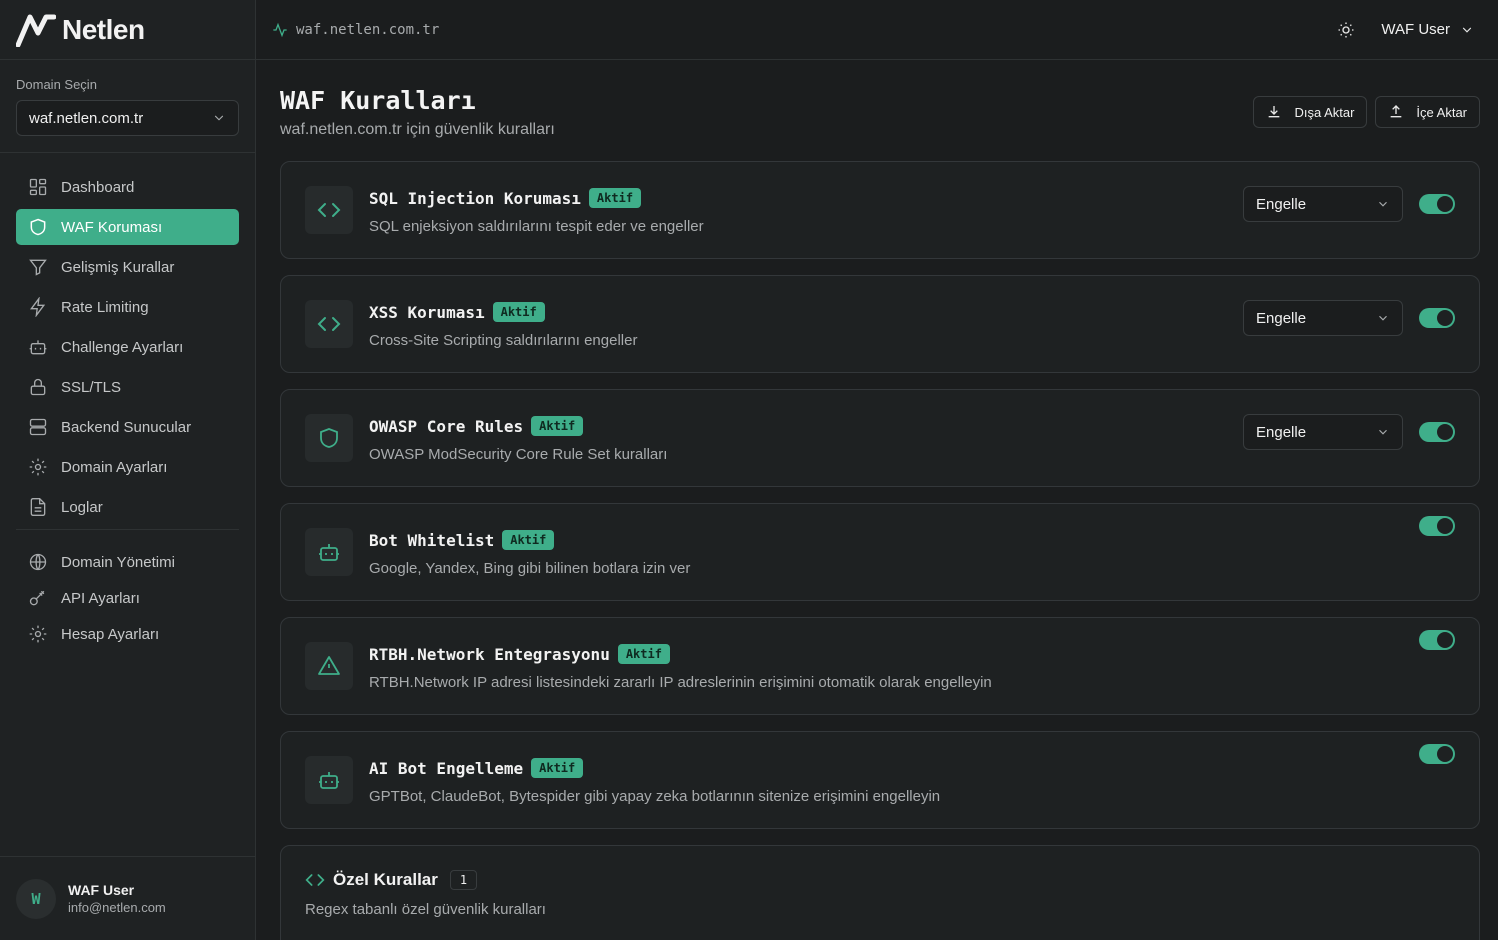  What do you see at coordinates (122, 347) in the screenshot?
I see `sidebar-item-label: Challenge Ayarları` at bounding box center [122, 347].